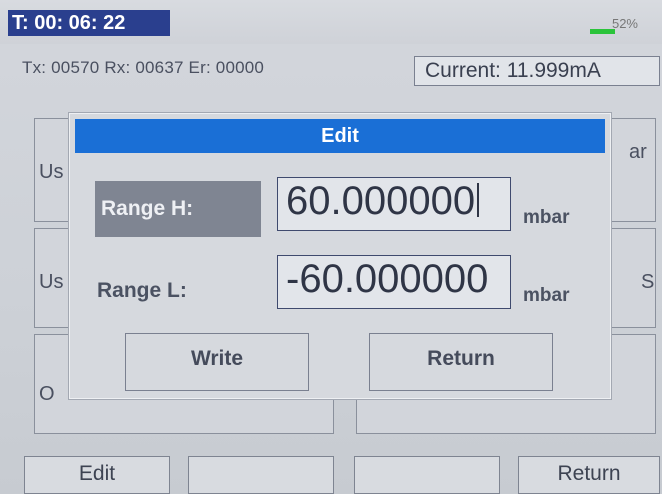 This screenshot has width=662, height=494. What do you see at coordinates (648, 282) in the screenshot?
I see `panel-label: S` at bounding box center [648, 282].